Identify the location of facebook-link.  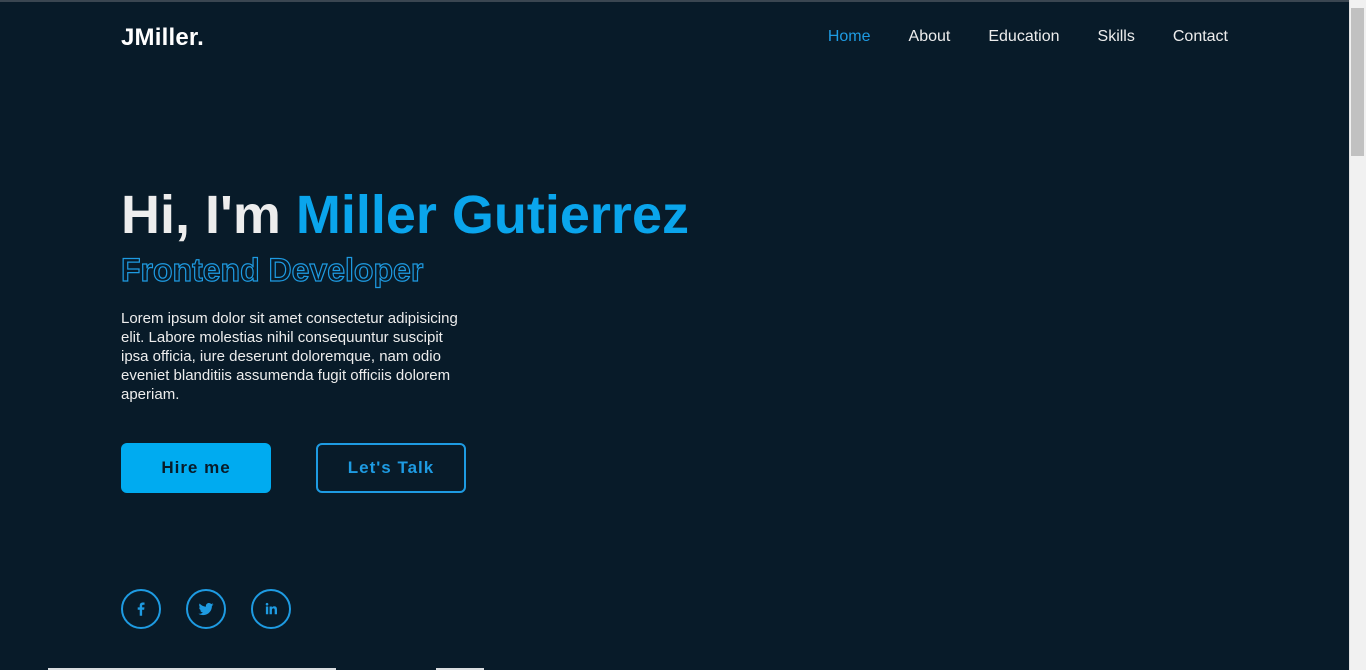
(141, 609).